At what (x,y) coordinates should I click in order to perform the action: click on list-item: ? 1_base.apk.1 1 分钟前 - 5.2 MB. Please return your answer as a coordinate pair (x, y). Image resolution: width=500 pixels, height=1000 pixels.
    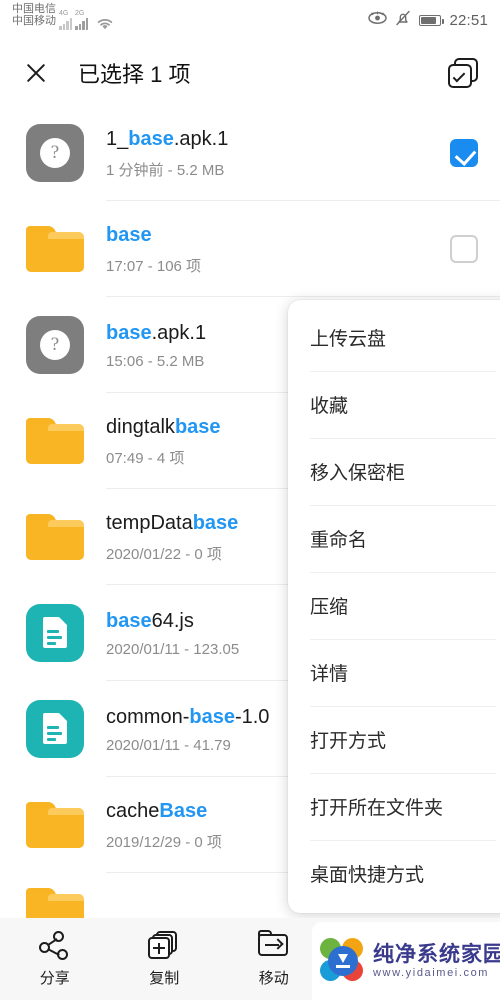
    Looking at the image, I should click on (250, 153).